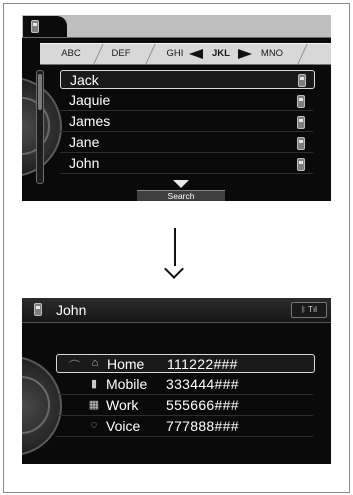 This screenshot has height=495, width=353. I want to click on scroll-down-arrow-icon, so click(181, 184).